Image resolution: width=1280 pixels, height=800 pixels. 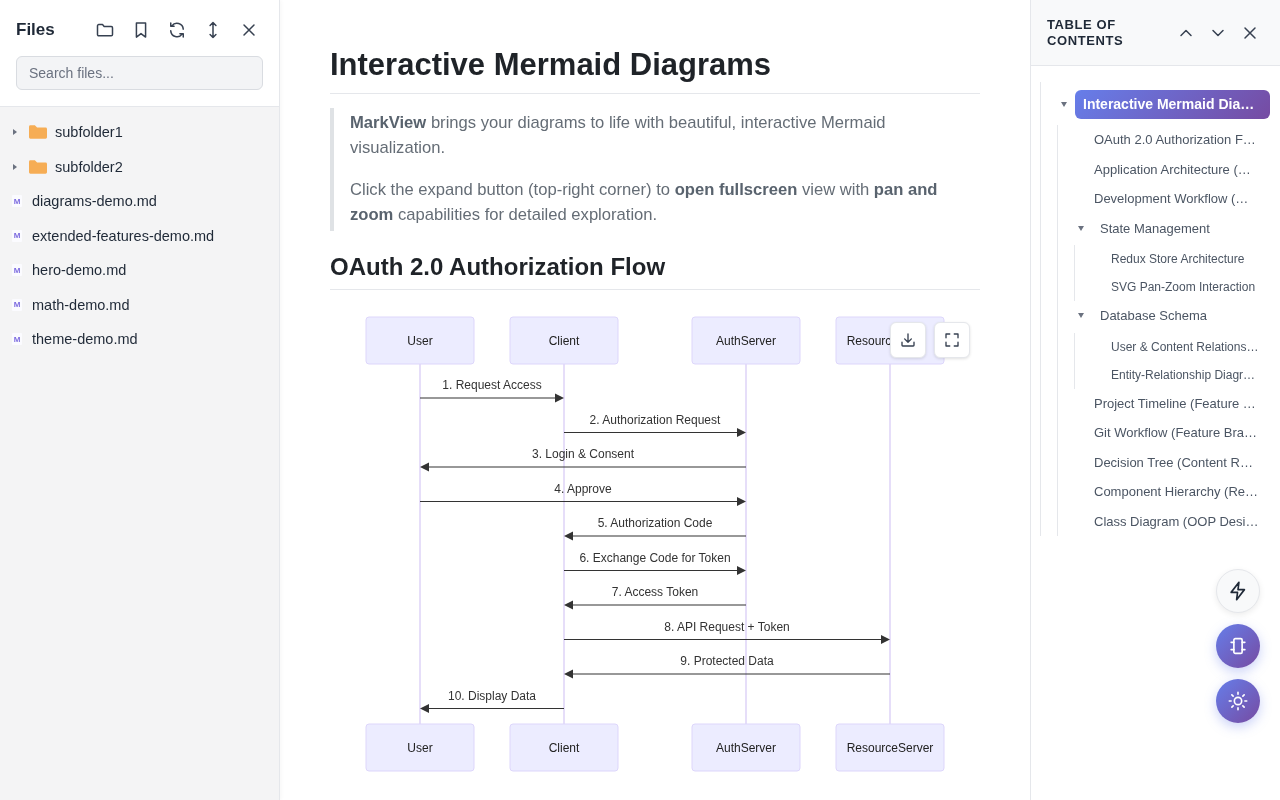 I want to click on message-label: 7. Access Token, so click(x=655, y=592).